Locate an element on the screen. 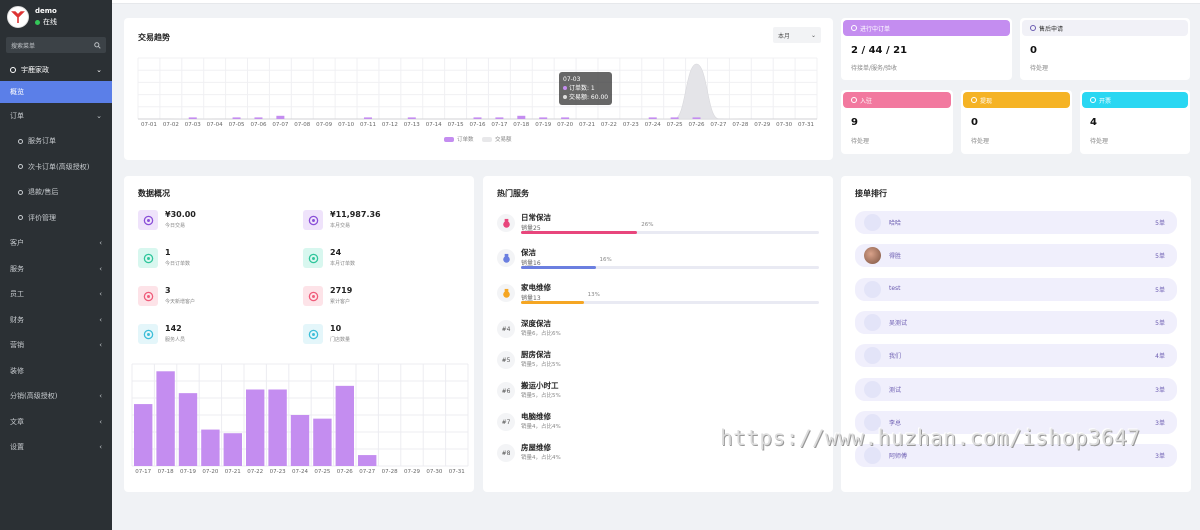 This screenshot has height=530, width=1200. sidebar-item-group: 营销 ‹ is located at coordinates (56, 346).